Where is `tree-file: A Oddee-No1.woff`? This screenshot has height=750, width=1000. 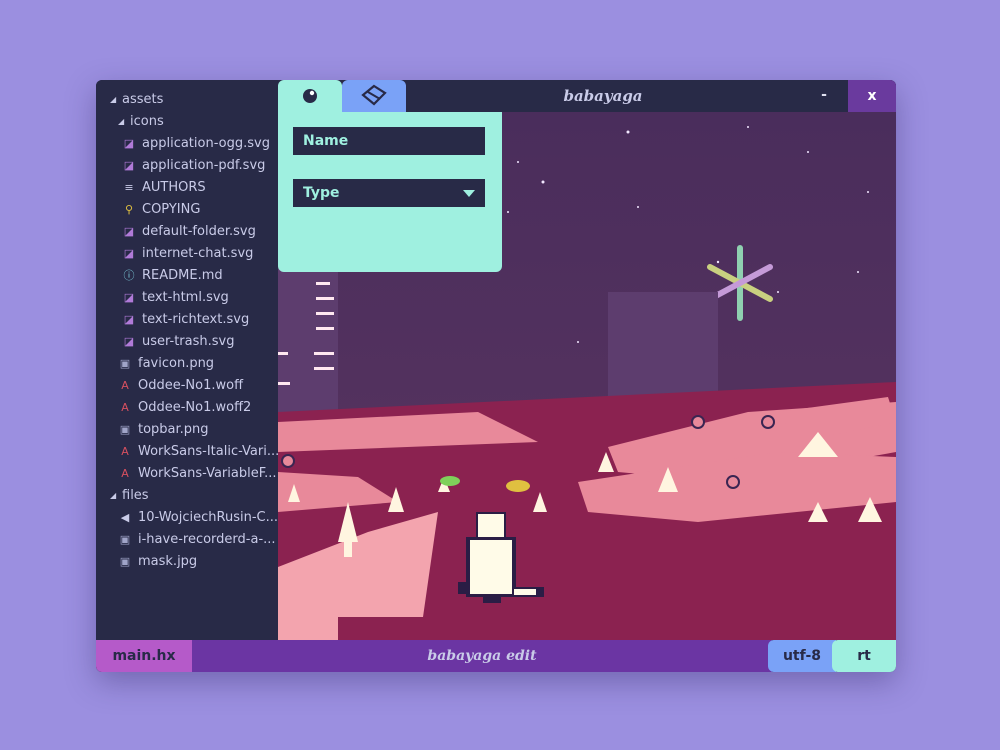
tree-file: A Oddee-No1.woff is located at coordinates (180, 386).